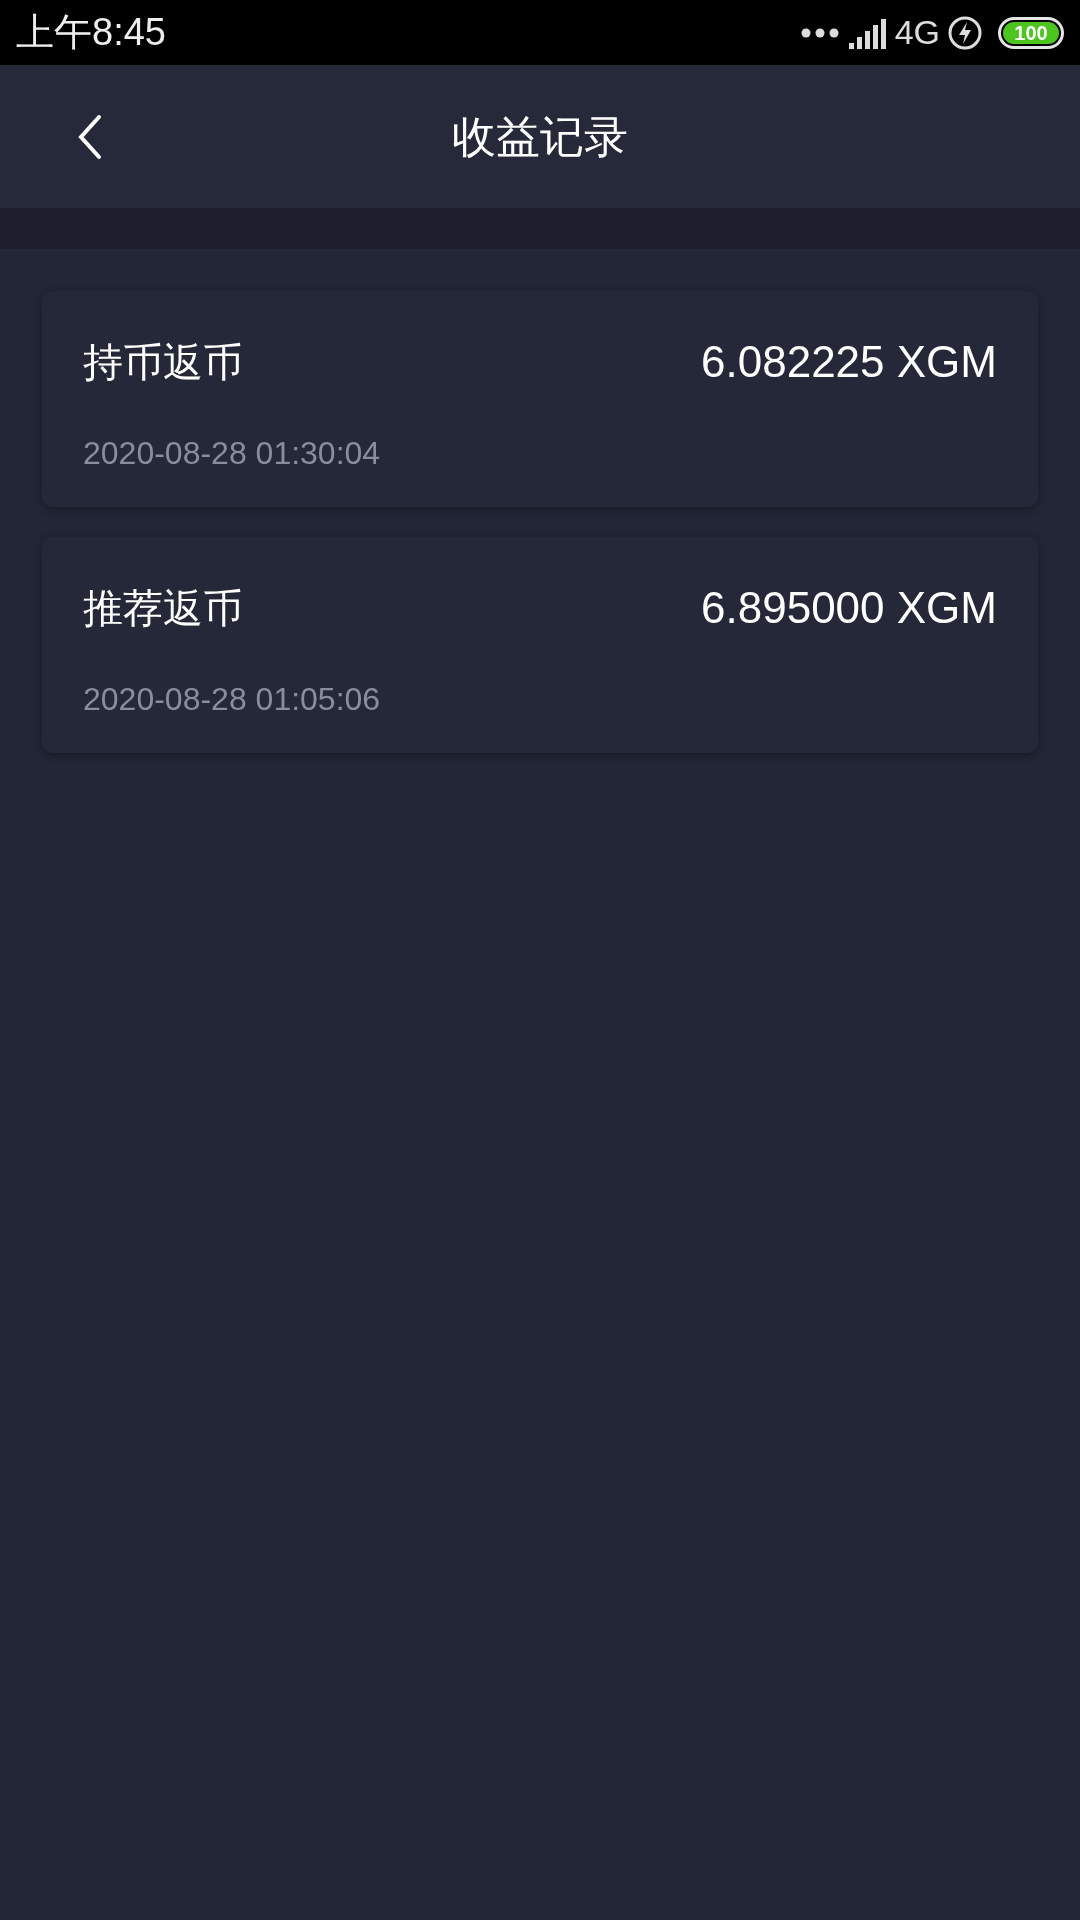 The image size is (1080, 1920). Describe the element at coordinates (849, 362) in the screenshot. I see `record-amount: 6.082225 XGM` at that location.